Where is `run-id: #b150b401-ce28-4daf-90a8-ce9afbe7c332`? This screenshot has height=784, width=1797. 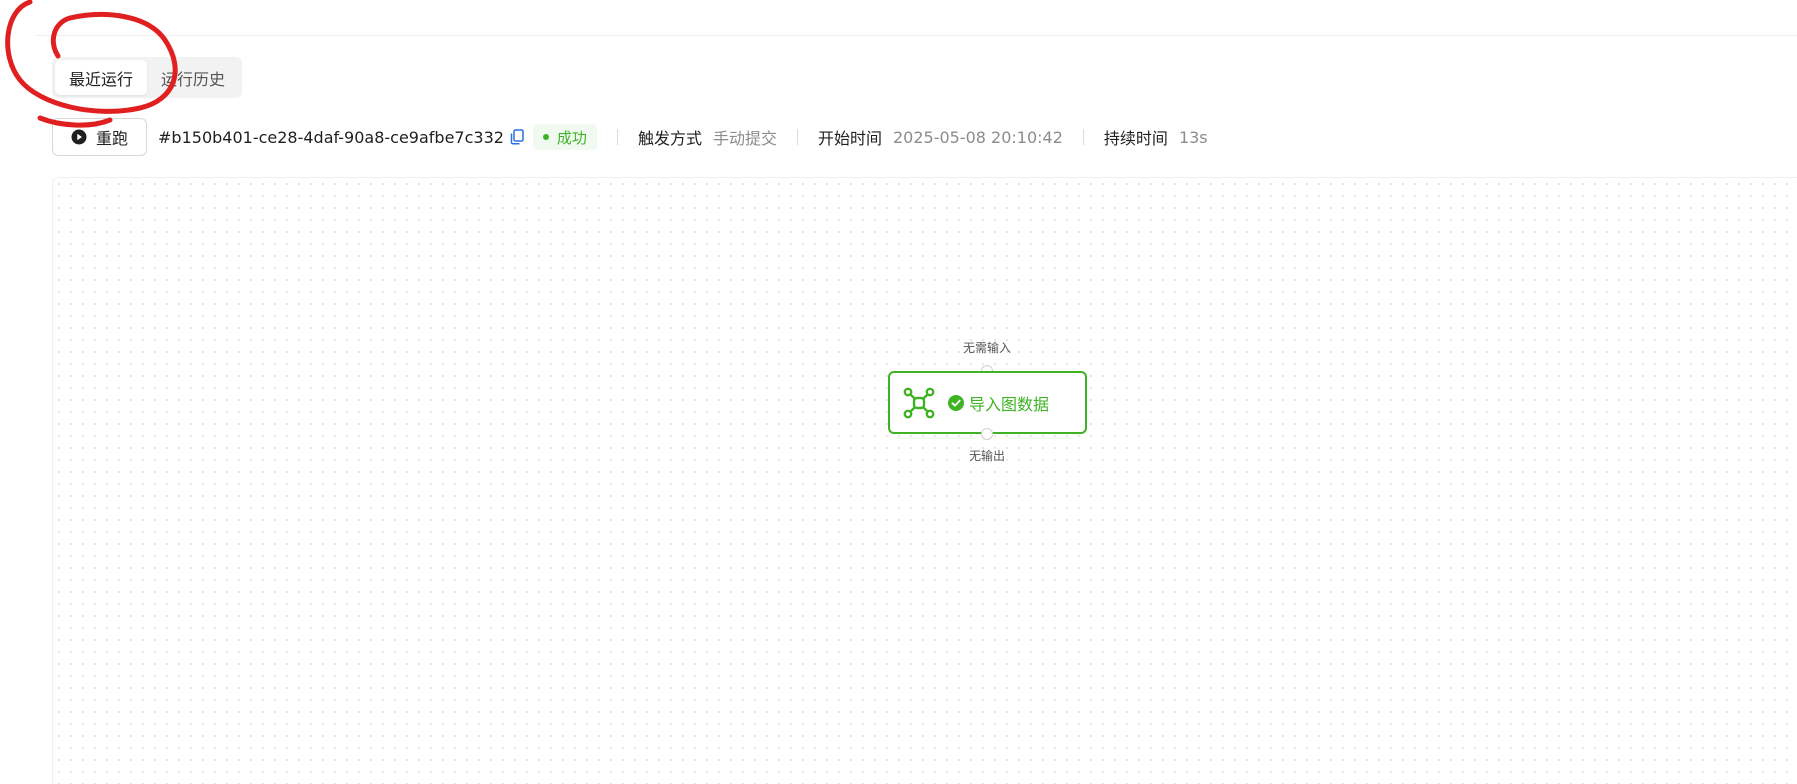
run-id: #b150b401-ce28-4daf-90a8-ce9afbe7c332 is located at coordinates (331, 137).